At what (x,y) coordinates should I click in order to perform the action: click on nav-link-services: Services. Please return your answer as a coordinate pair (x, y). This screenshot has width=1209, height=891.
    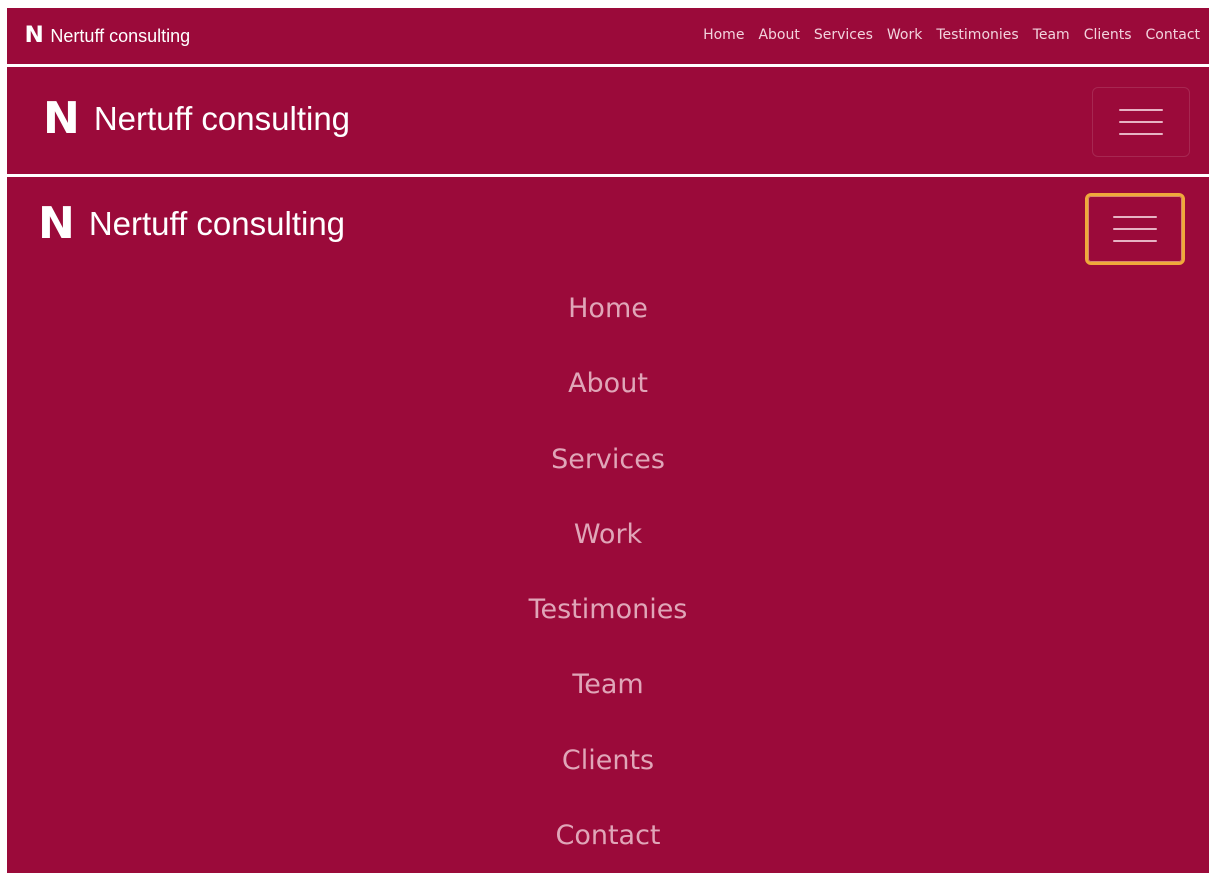
    Looking at the image, I should click on (843, 35).